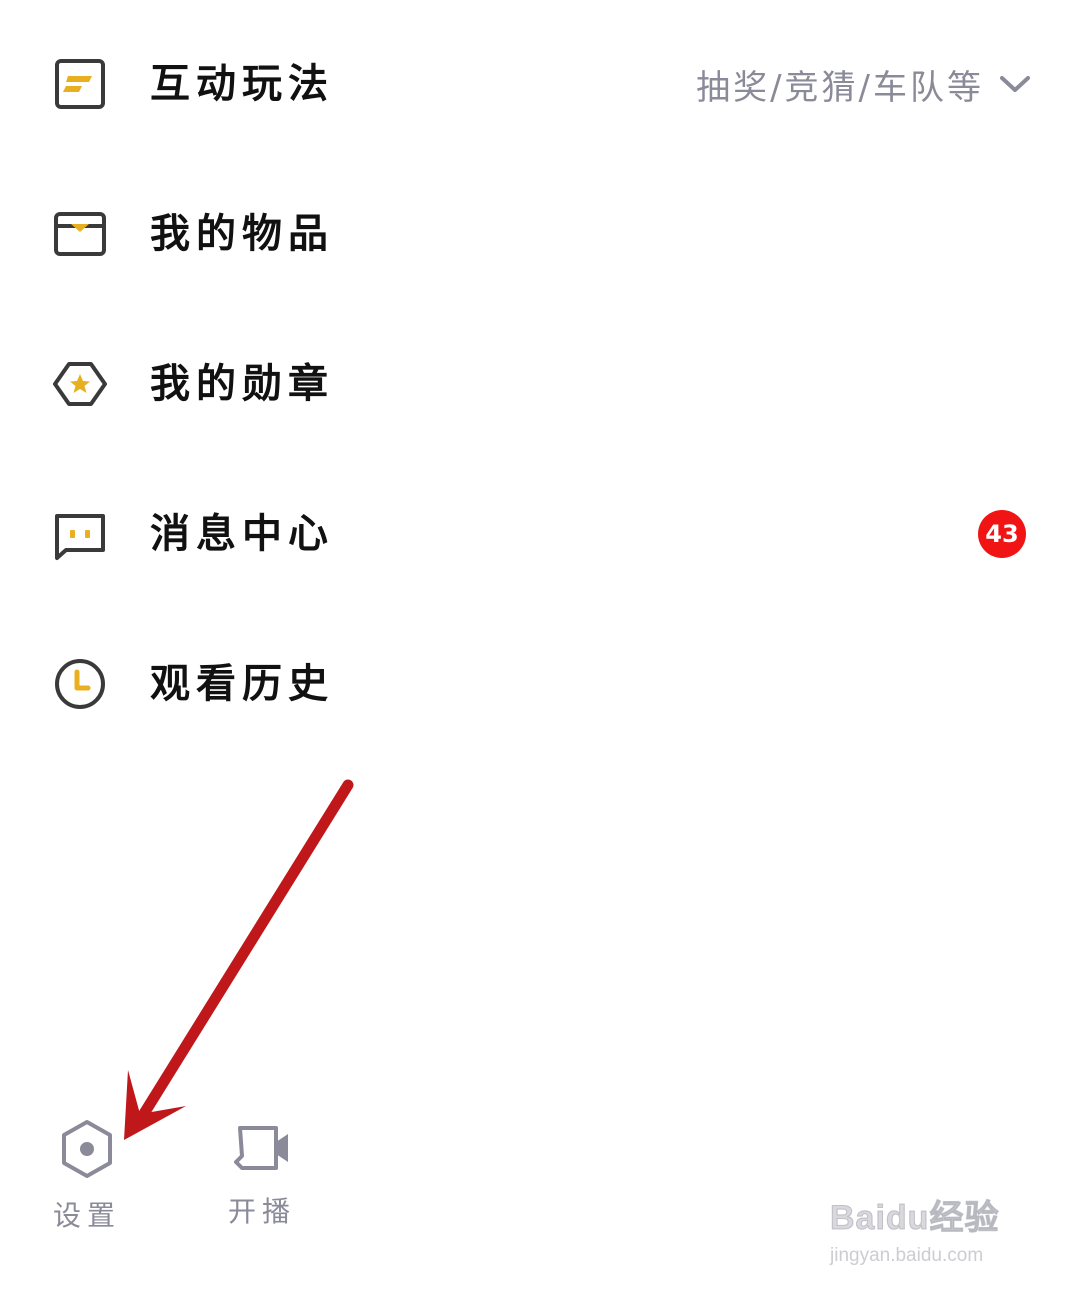 This screenshot has width=1080, height=1300. I want to click on gift-box-icon, so click(80, 234).